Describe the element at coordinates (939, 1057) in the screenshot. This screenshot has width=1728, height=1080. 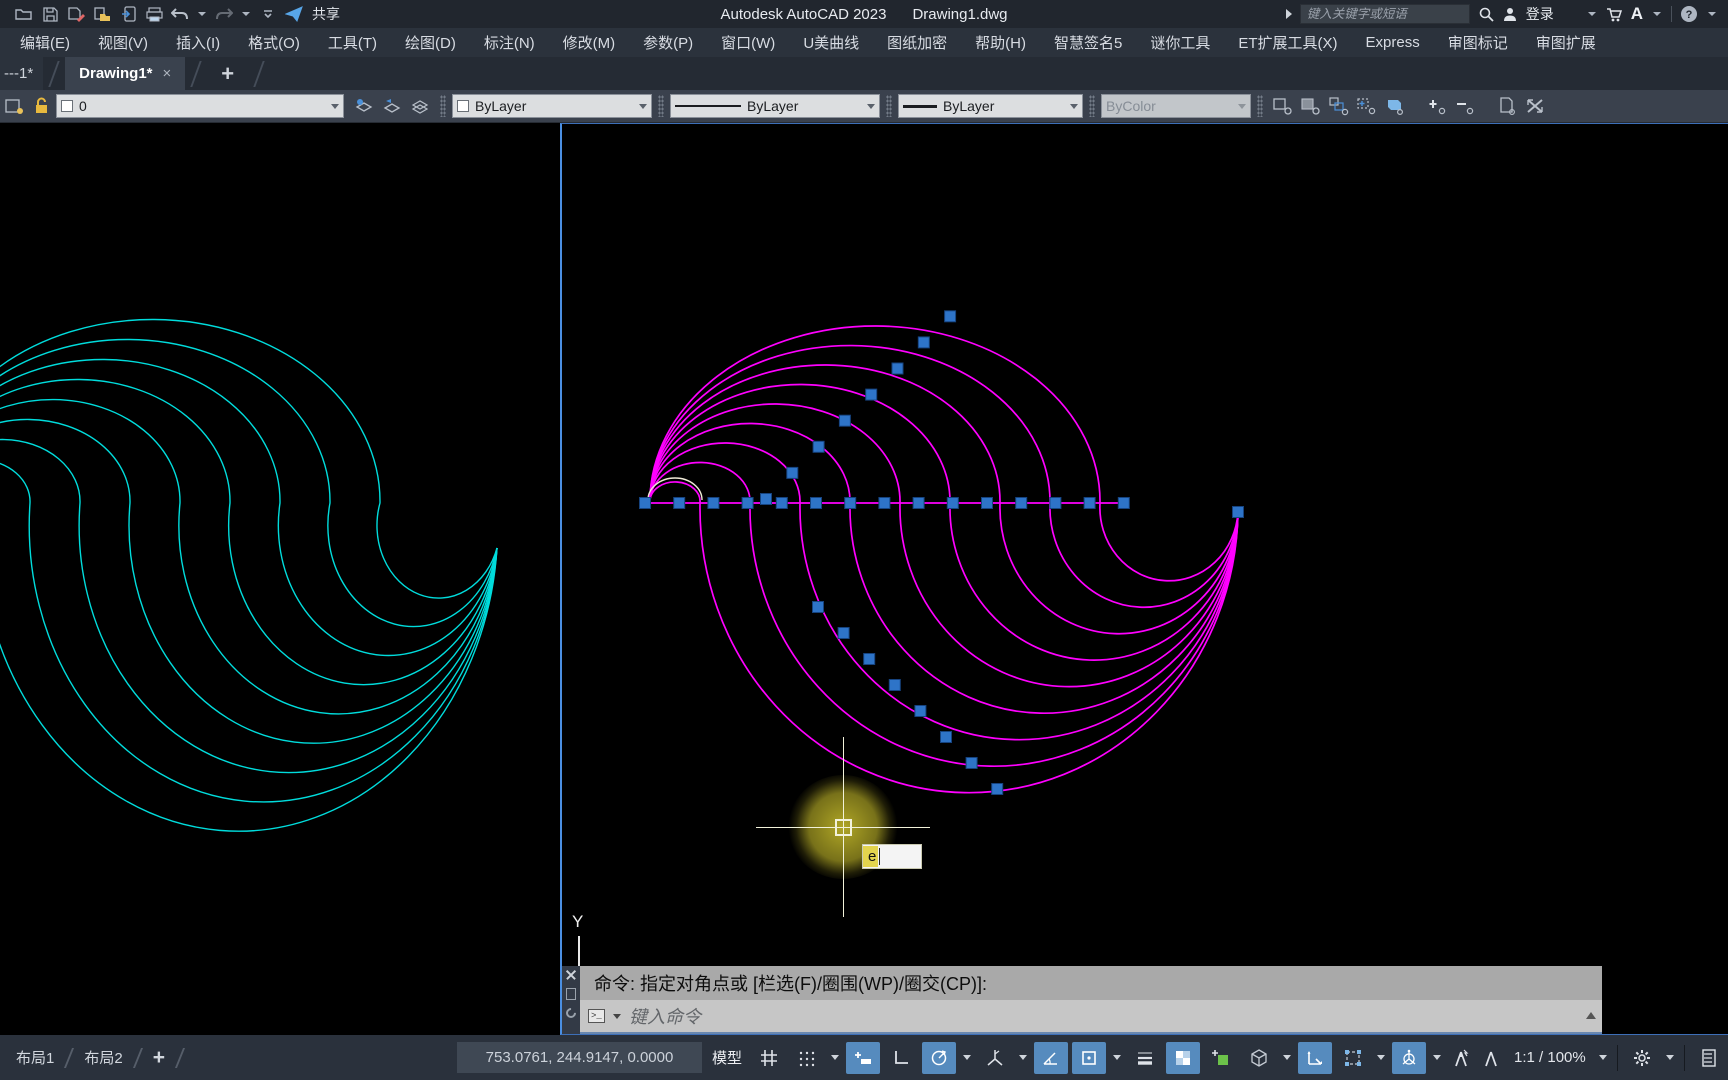
I see `polar-tracking-toggle` at that location.